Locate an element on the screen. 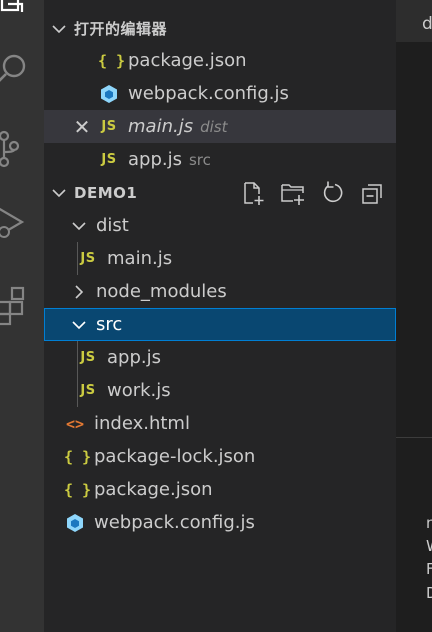 Image resolution: width=432 pixels, height=632 pixels. tree-folder-node-modules: node_modules is located at coordinates (220, 291).